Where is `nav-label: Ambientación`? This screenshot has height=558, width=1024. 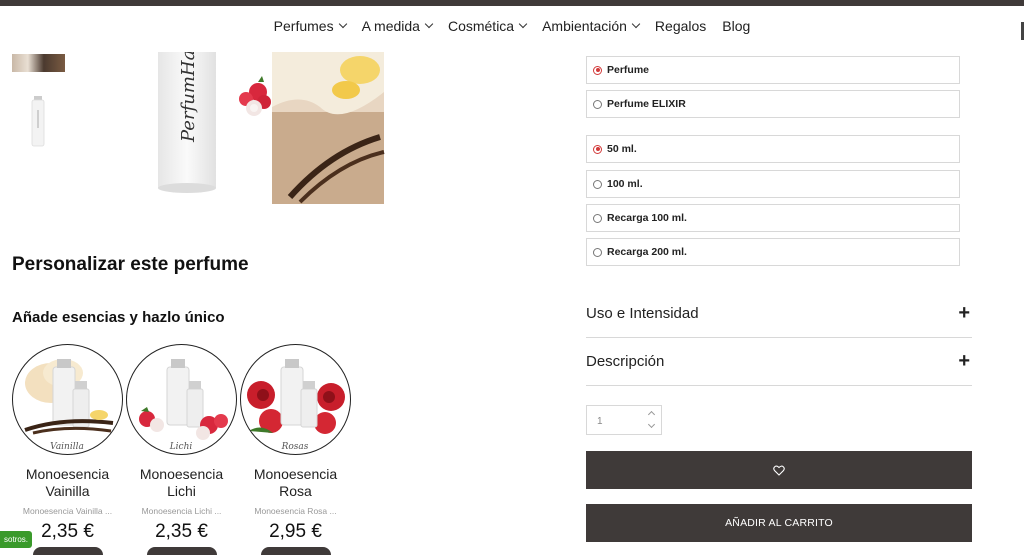
nav-label: Ambientación is located at coordinates (584, 26).